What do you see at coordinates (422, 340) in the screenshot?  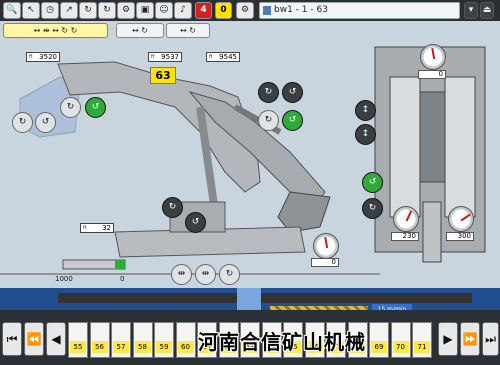 I see `timeline-cell: 71` at bounding box center [422, 340].